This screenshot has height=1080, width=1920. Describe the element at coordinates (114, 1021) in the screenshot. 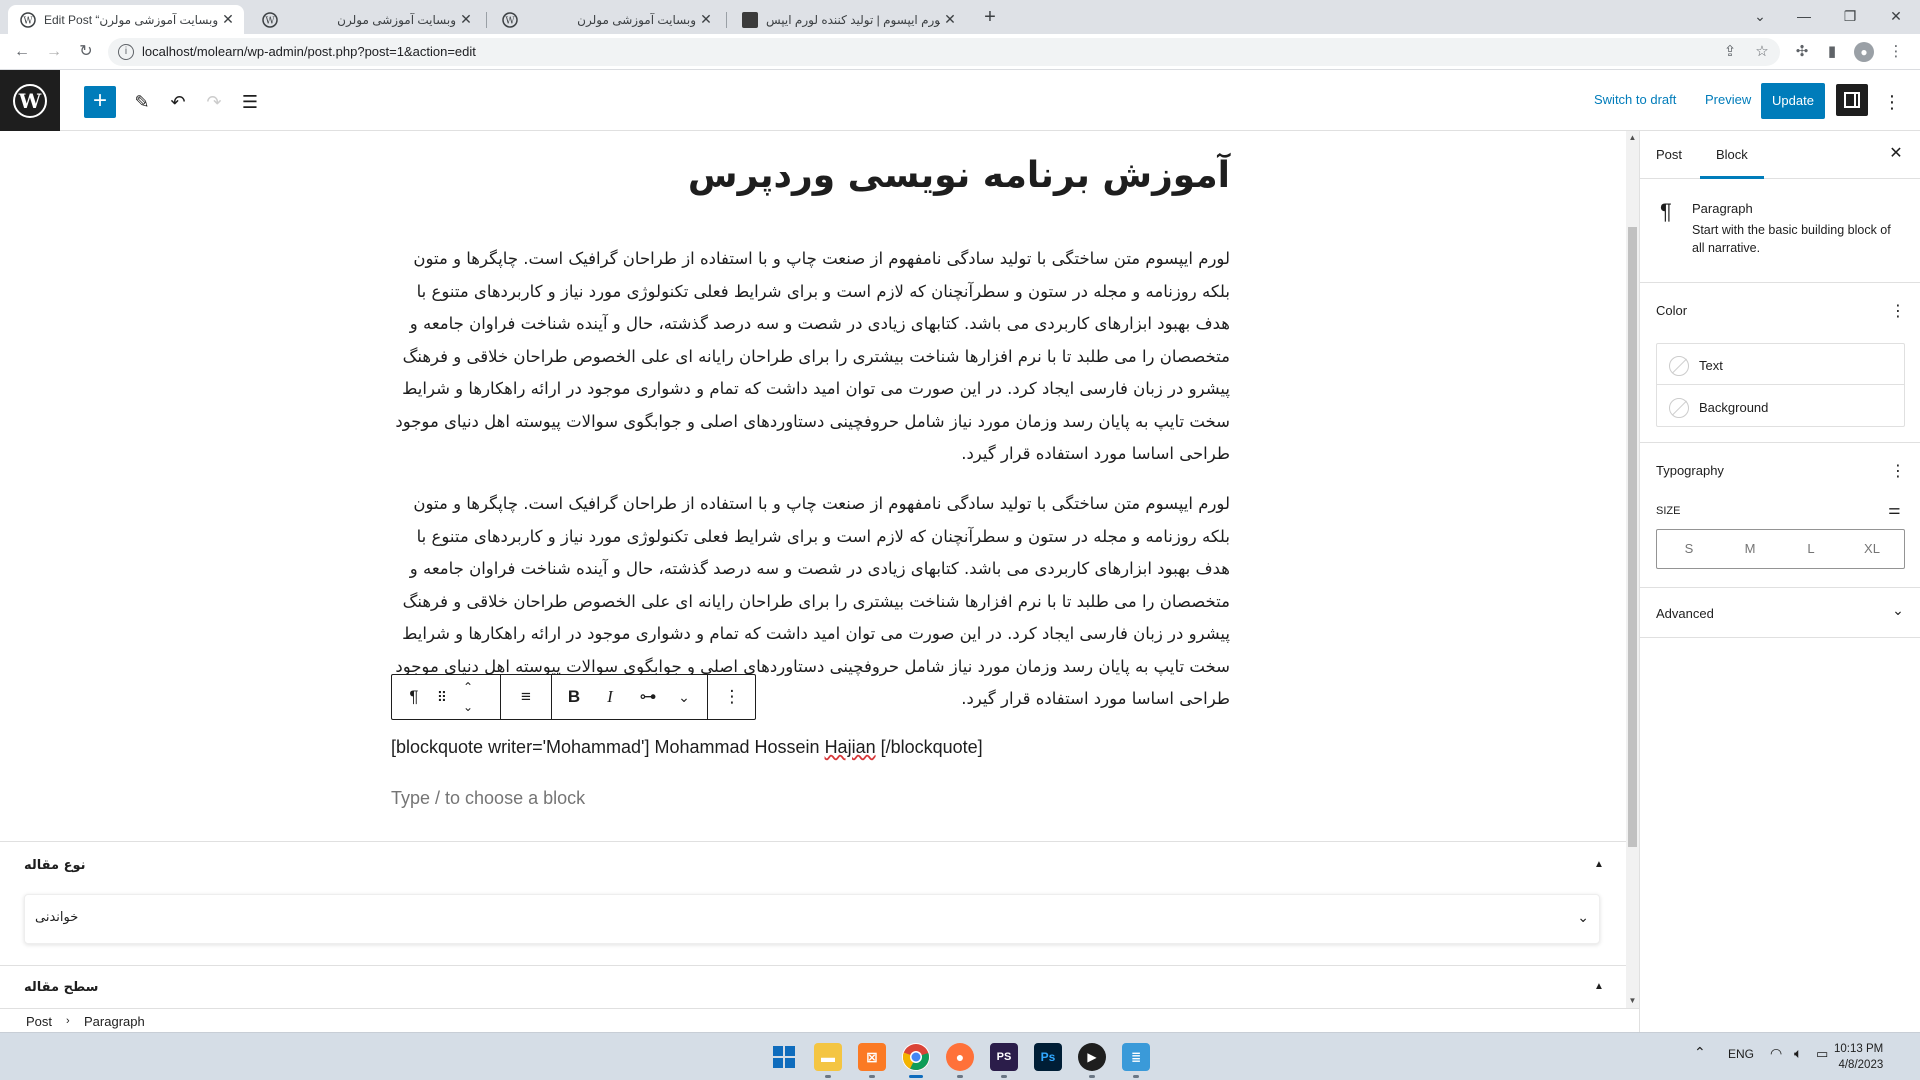

I see `breadcrumb-paragraph: Paragraph` at that location.